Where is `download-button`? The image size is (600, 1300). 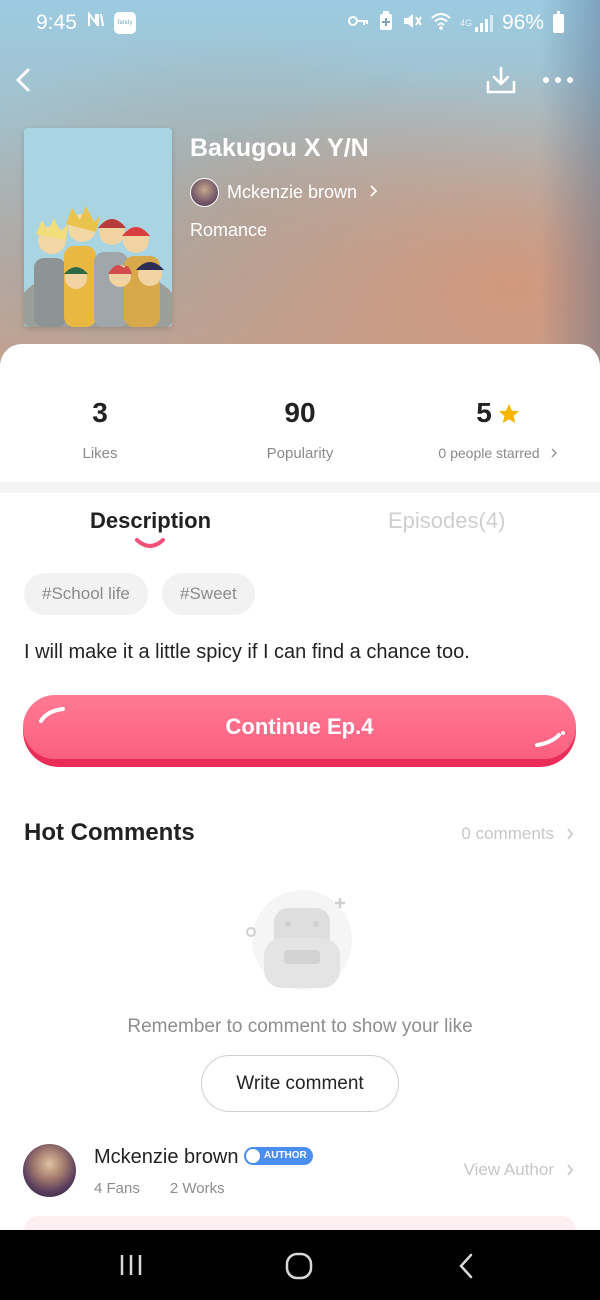 download-button is located at coordinates (501, 80).